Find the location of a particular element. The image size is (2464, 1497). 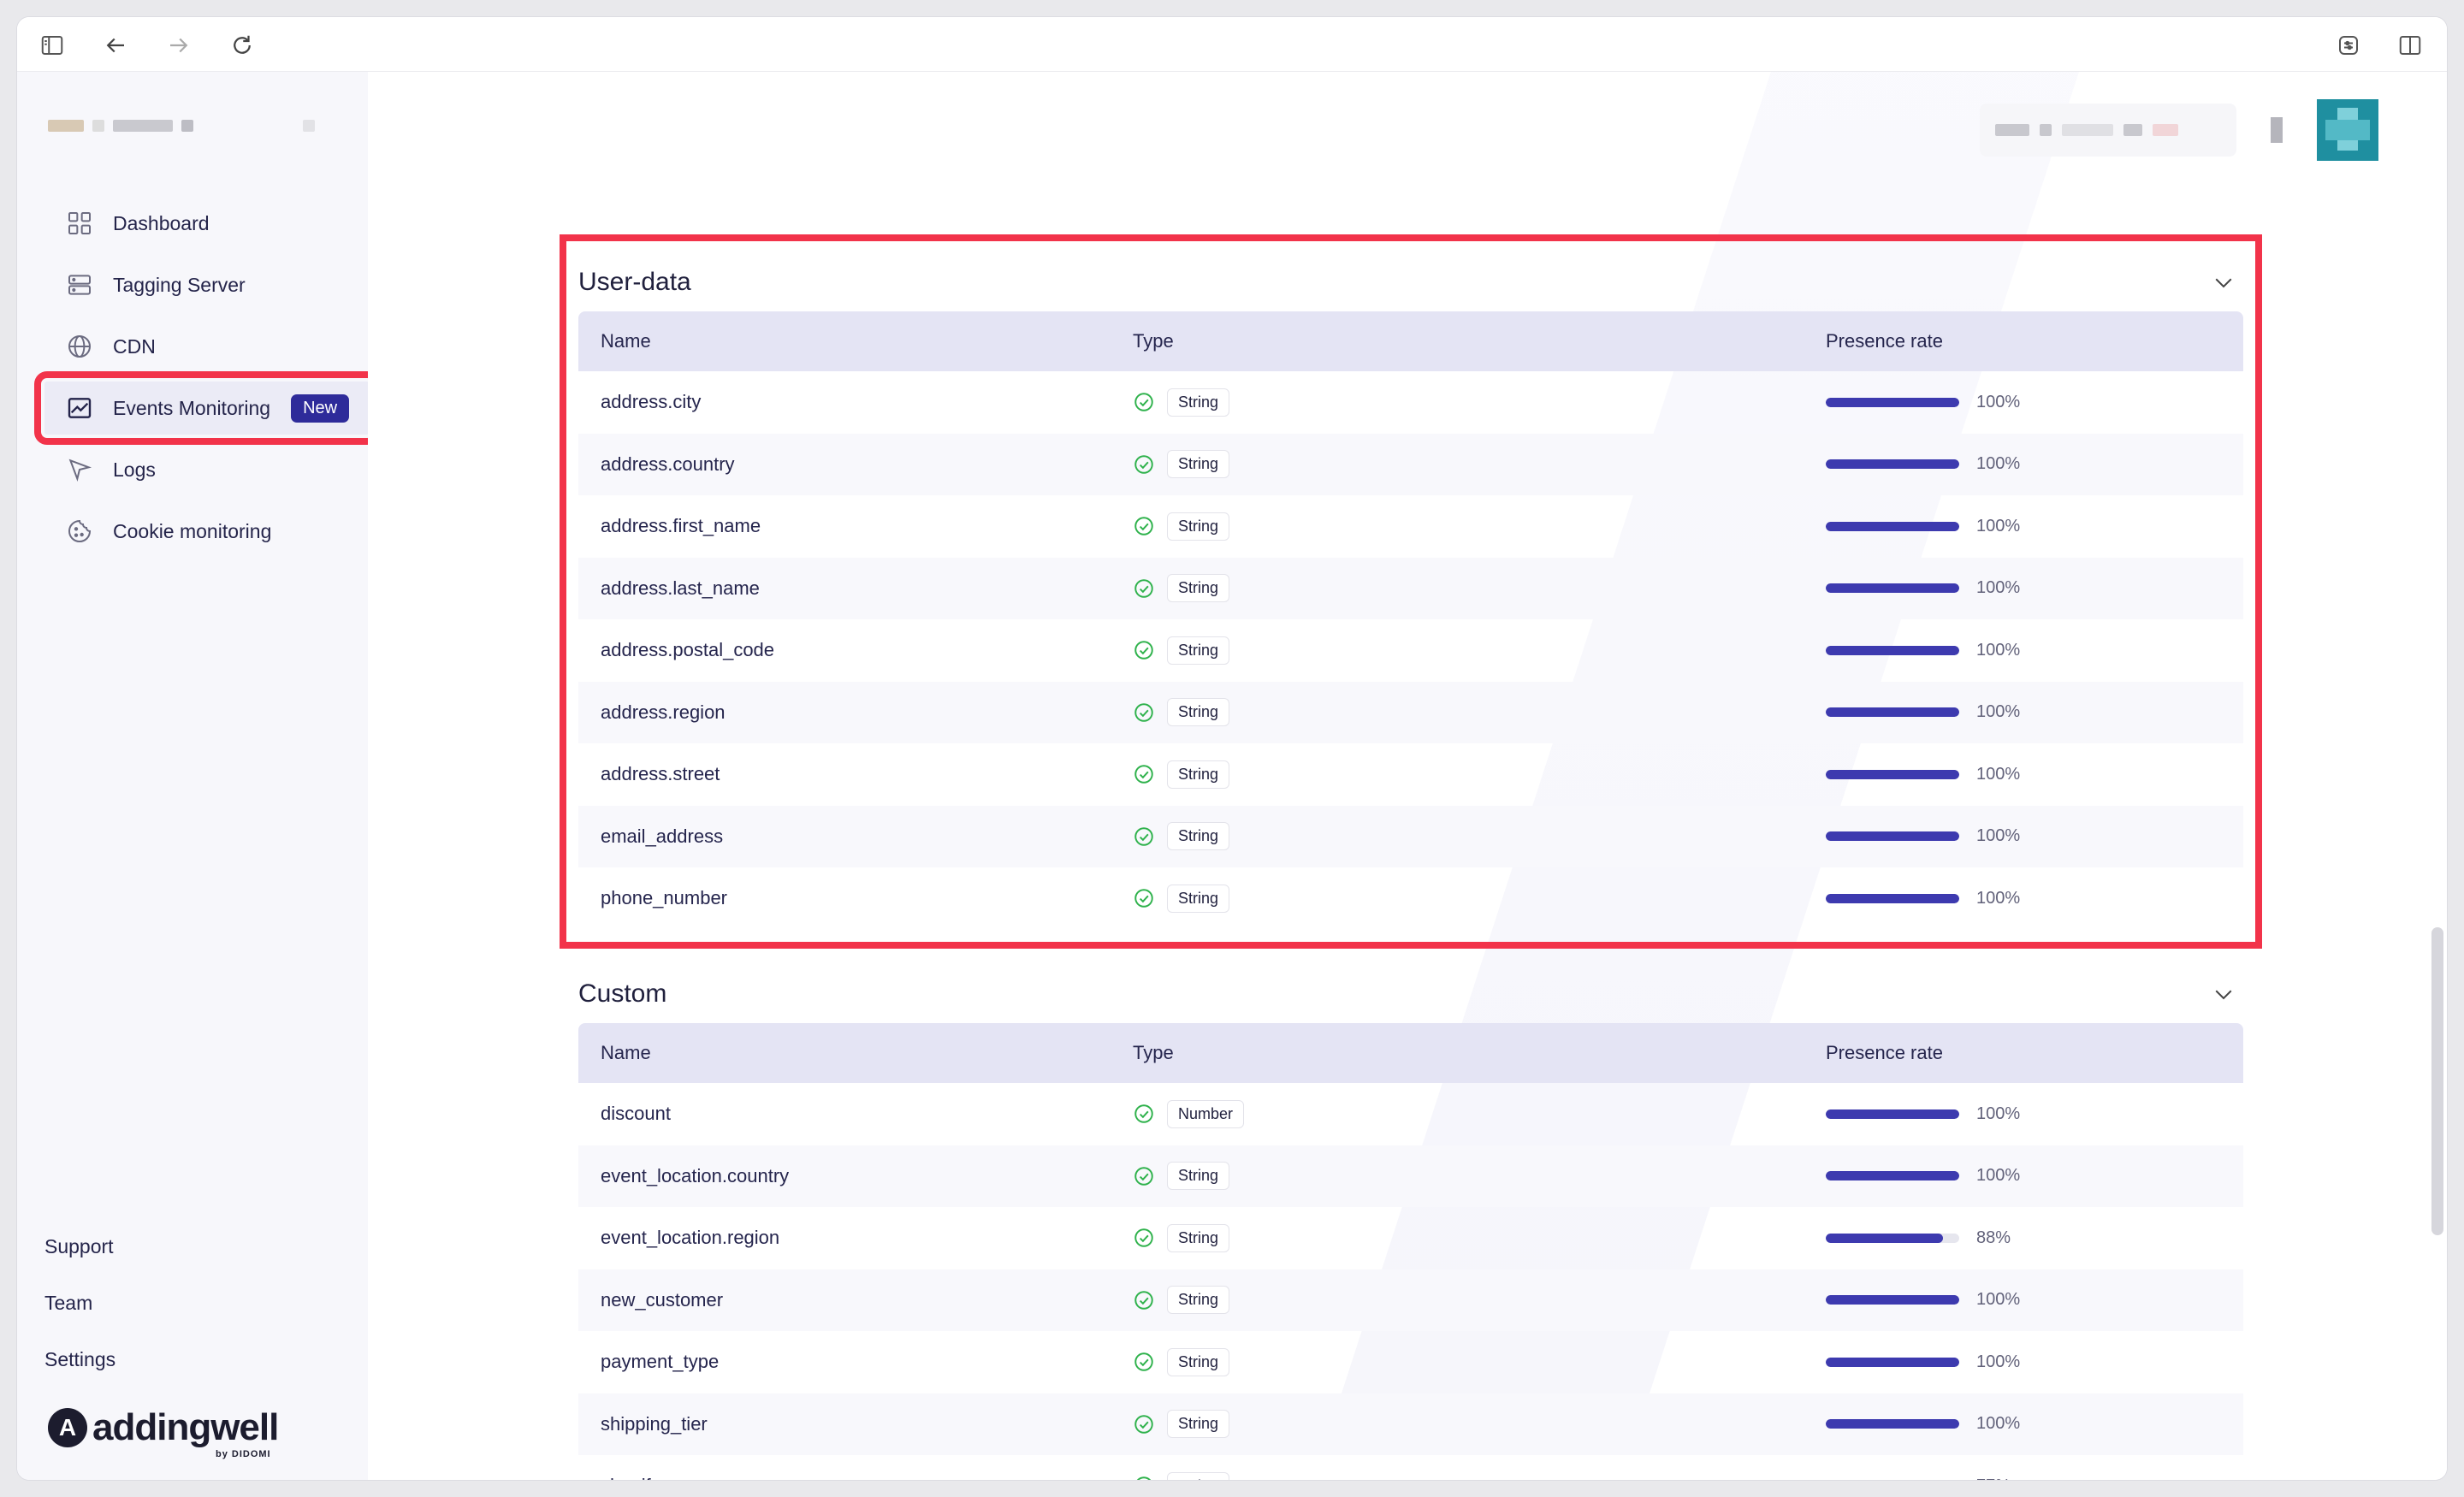

sidebar-item-cookie-monitoring: Cookie monitoring is located at coordinates (207, 531).